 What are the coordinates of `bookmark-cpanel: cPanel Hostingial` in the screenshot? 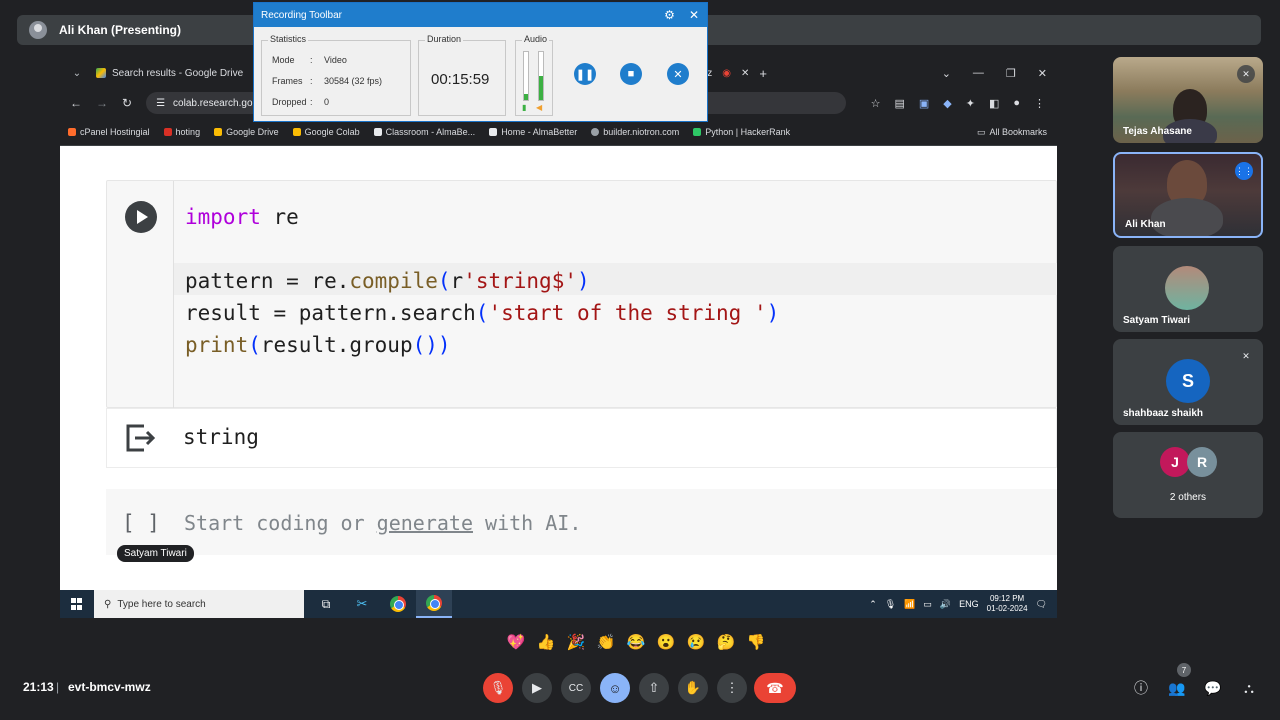 It's located at (109, 132).